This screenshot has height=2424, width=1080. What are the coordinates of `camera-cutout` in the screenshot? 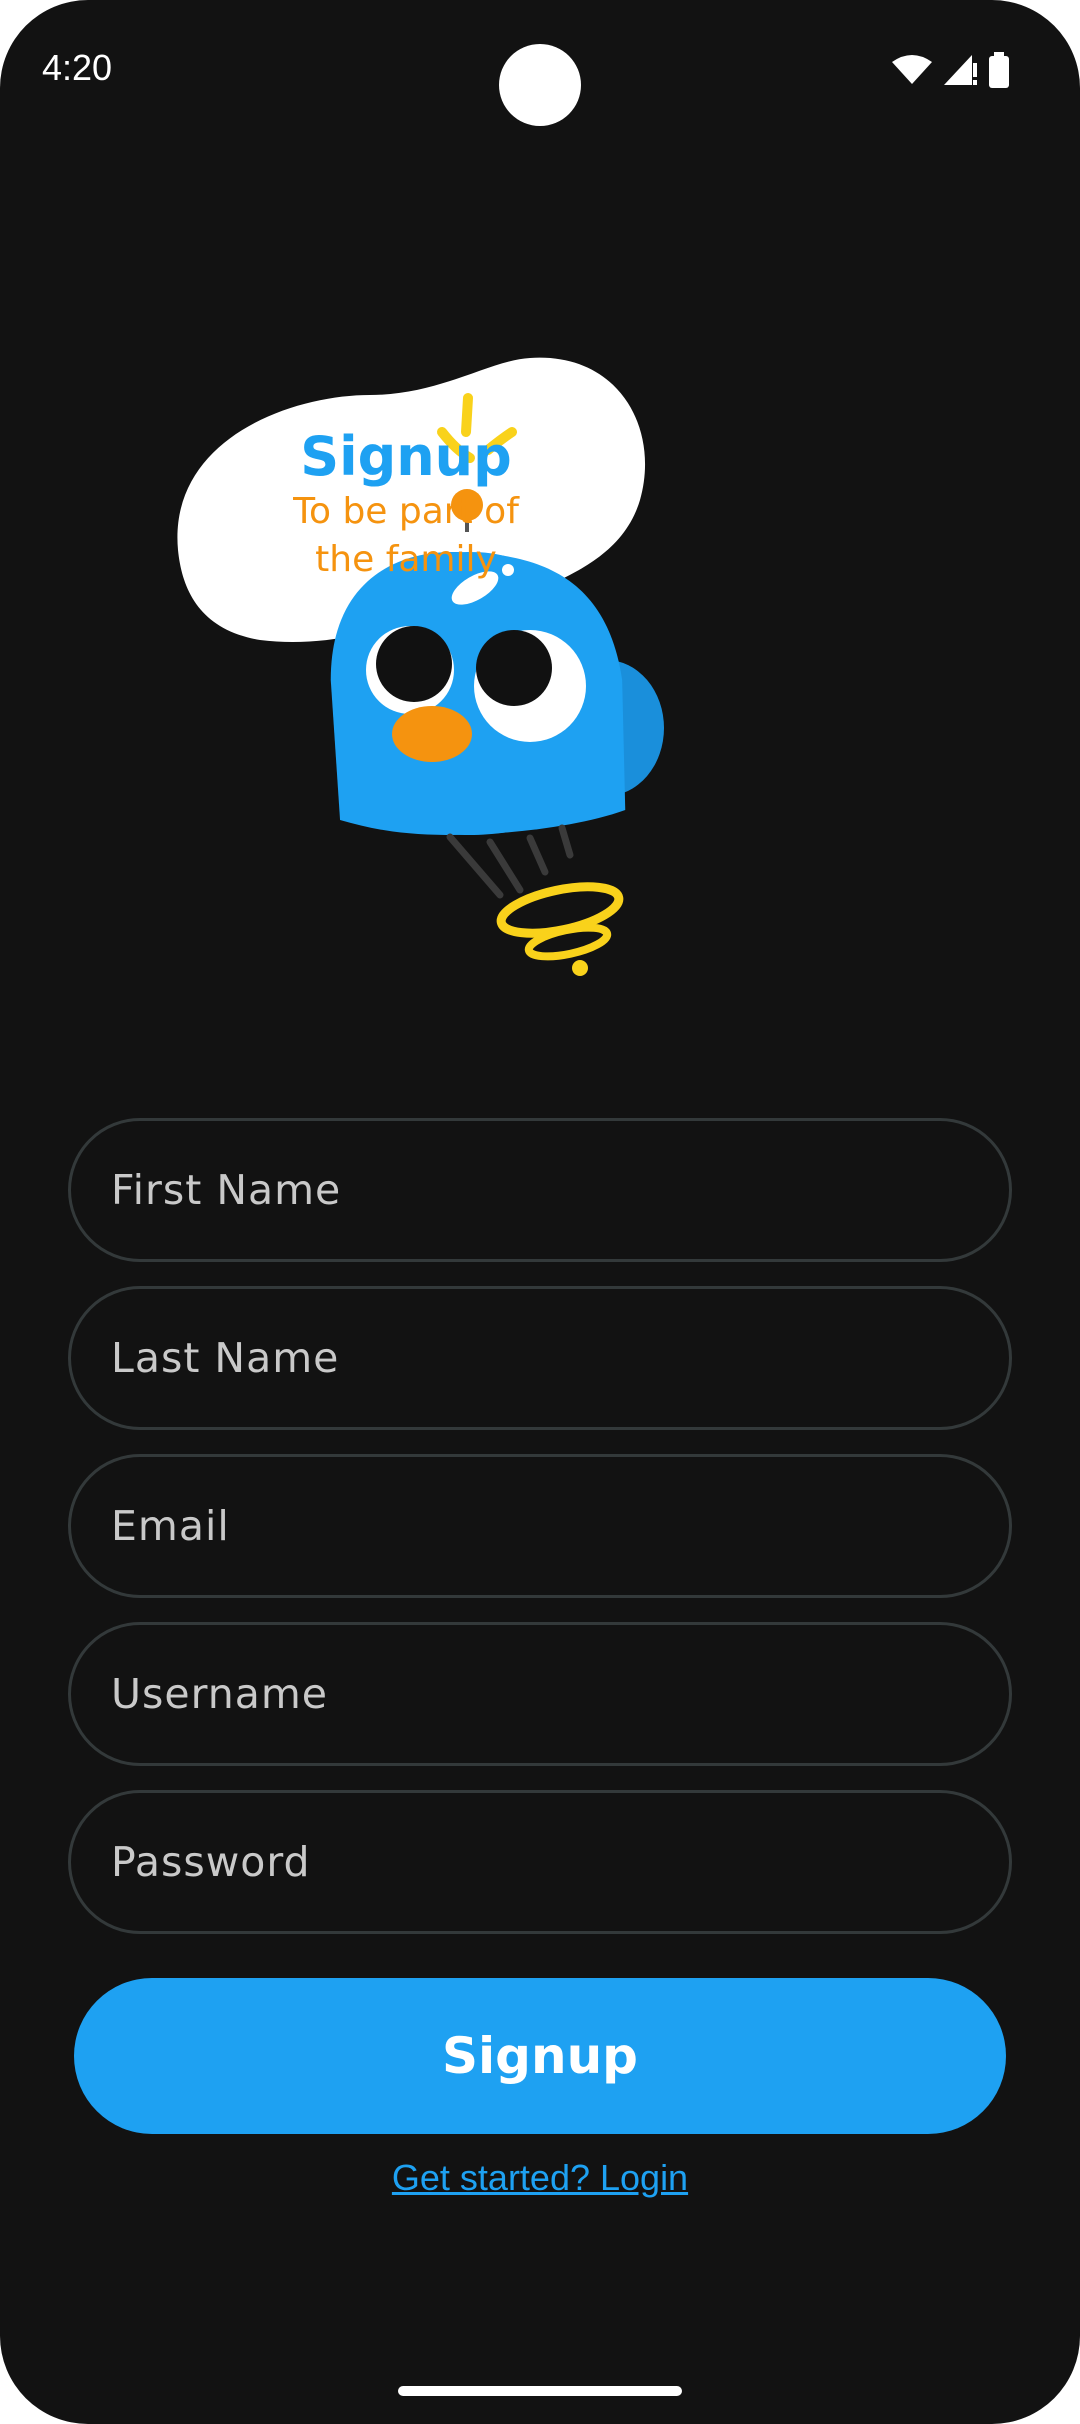 It's located at (540, 85).